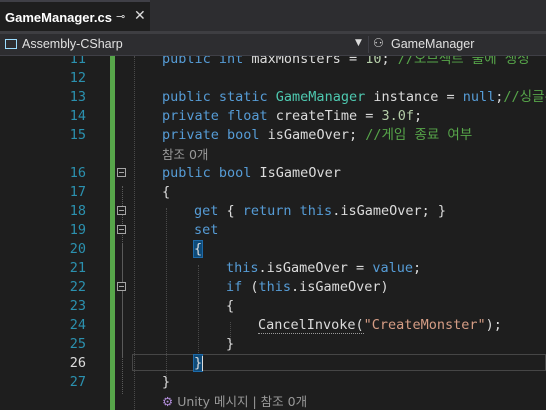 This screenshot has height=410, width=546. I want to click on code-line: 21 this.isGameOver = value;, so click(273, 268).